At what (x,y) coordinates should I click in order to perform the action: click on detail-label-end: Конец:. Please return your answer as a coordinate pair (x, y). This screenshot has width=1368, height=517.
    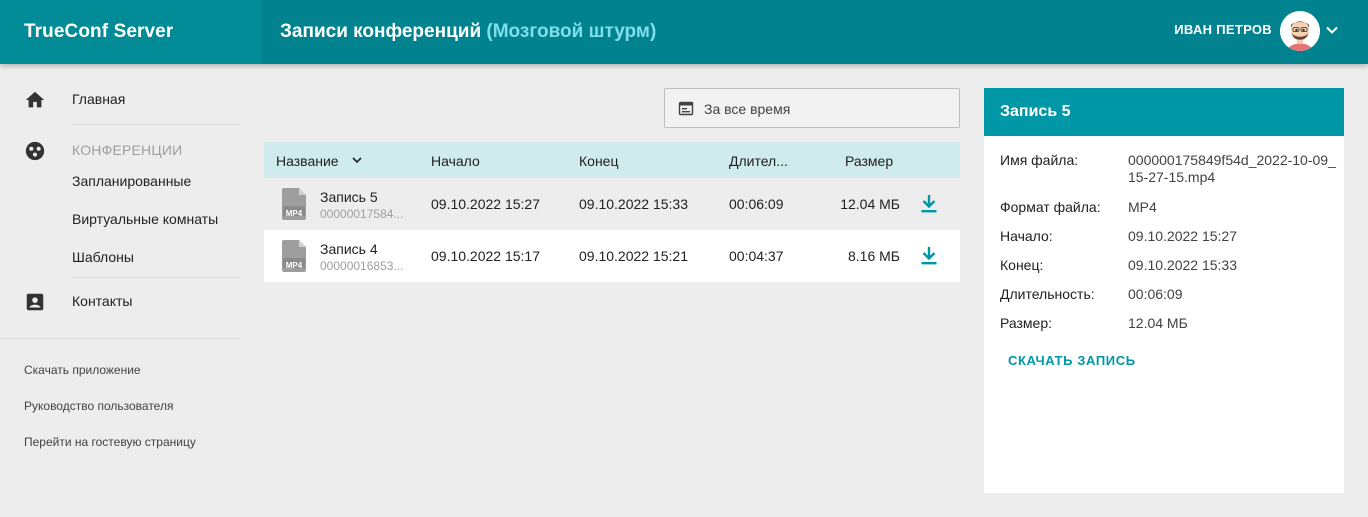
    Looking at the image, I should click on (1022, 265).